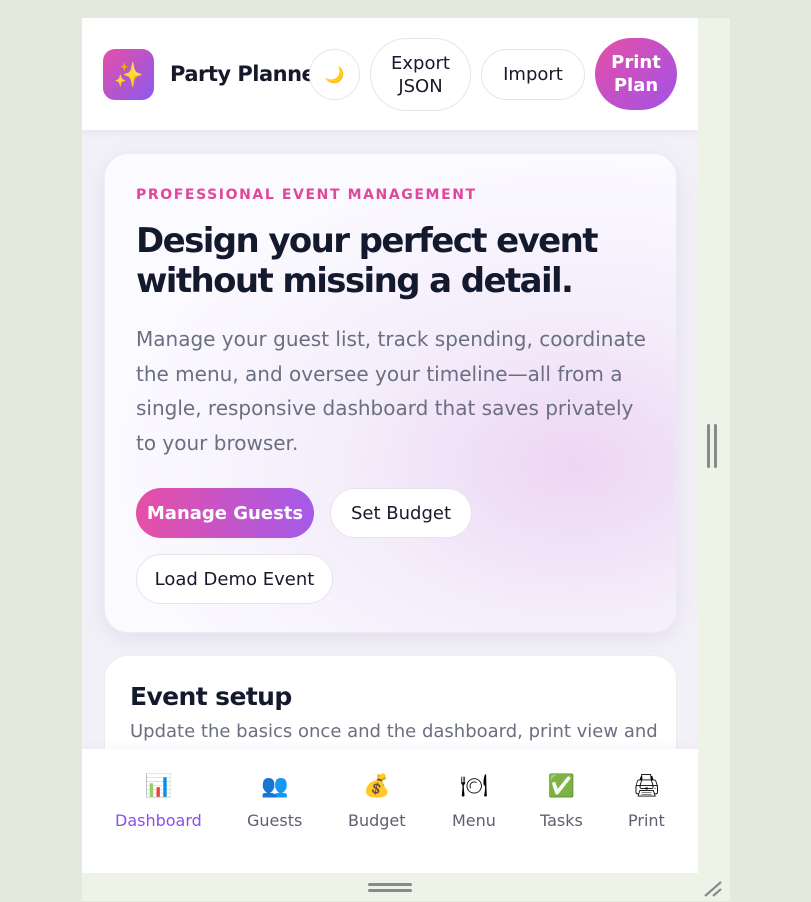 The width and height of the screenshot is (811, 902). What do you see at coordinates (474, 820) in the screenshot?
I see `nav-label-menu: Menu` at bounding box center [474, 820].